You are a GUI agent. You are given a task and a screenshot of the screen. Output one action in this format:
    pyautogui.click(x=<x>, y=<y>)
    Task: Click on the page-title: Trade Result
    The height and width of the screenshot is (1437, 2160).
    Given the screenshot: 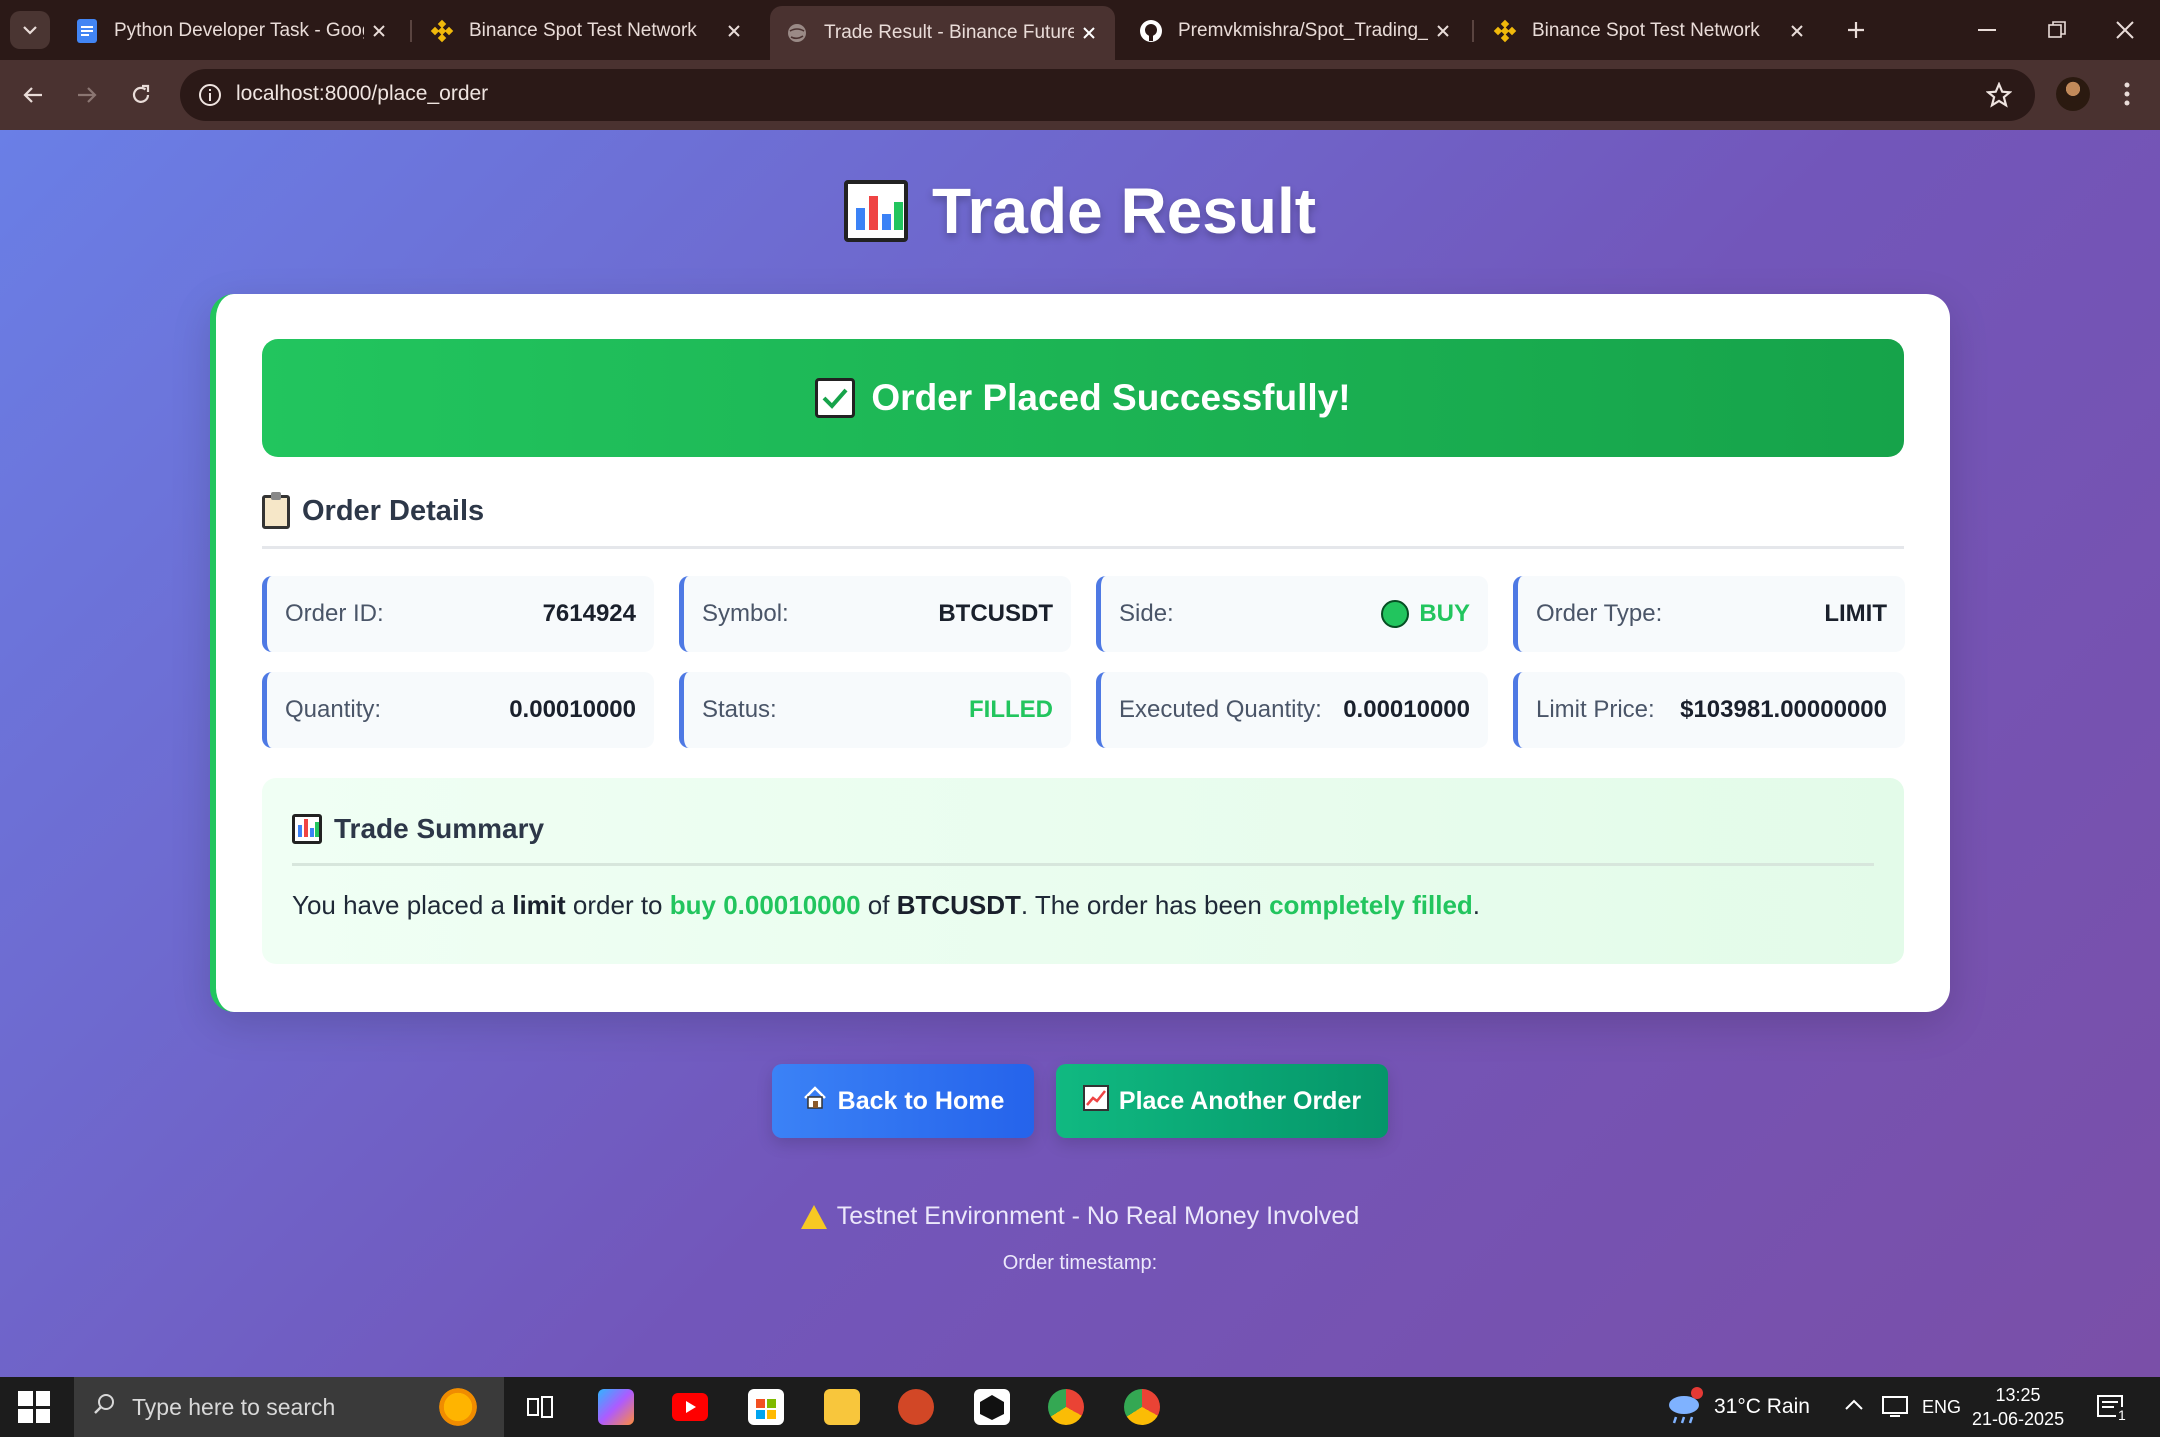 What is the action you would take?
    pyautogui.click(x=1080, y=211)
    